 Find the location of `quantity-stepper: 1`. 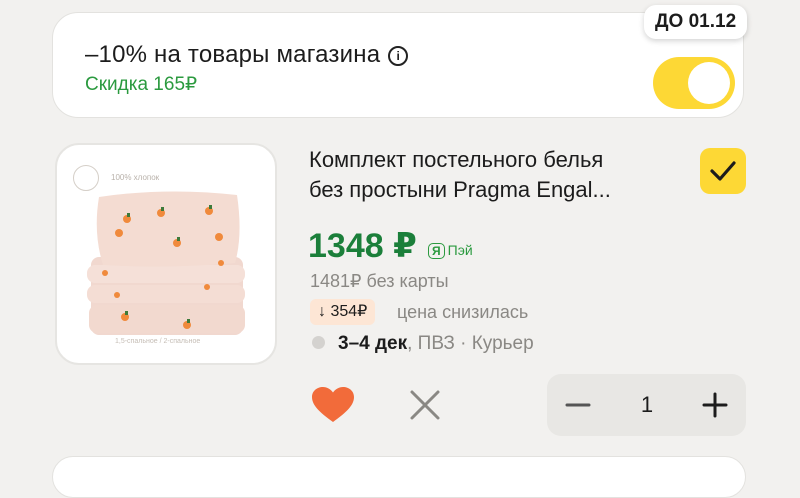

quantity-stepper: 1 is located at coordinates (646, 405).